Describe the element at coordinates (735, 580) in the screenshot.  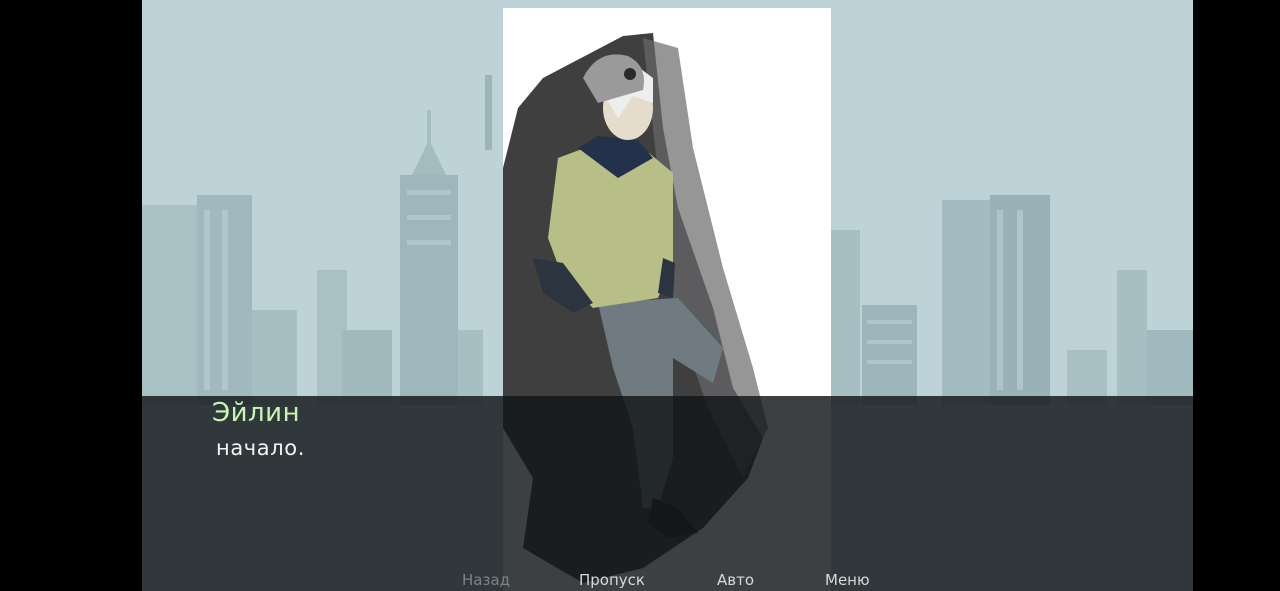
I see `quick-menu-auto-button: Авто` at that location.